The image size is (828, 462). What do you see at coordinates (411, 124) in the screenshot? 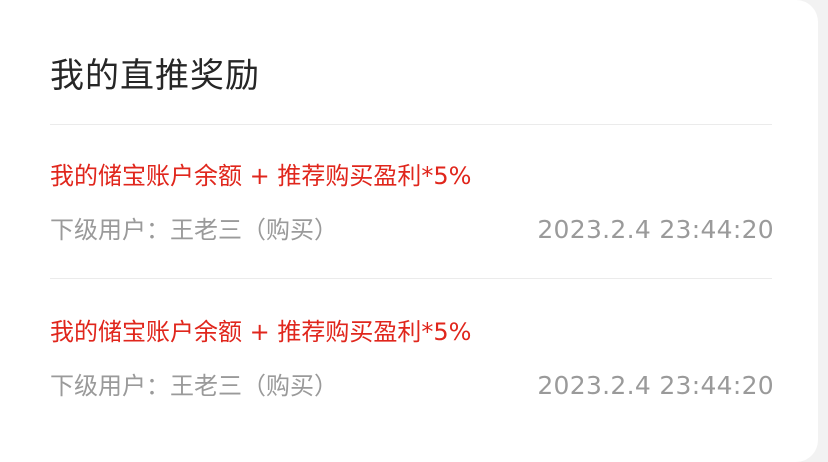
I see `title-divider` at bounding box center [411, 124].